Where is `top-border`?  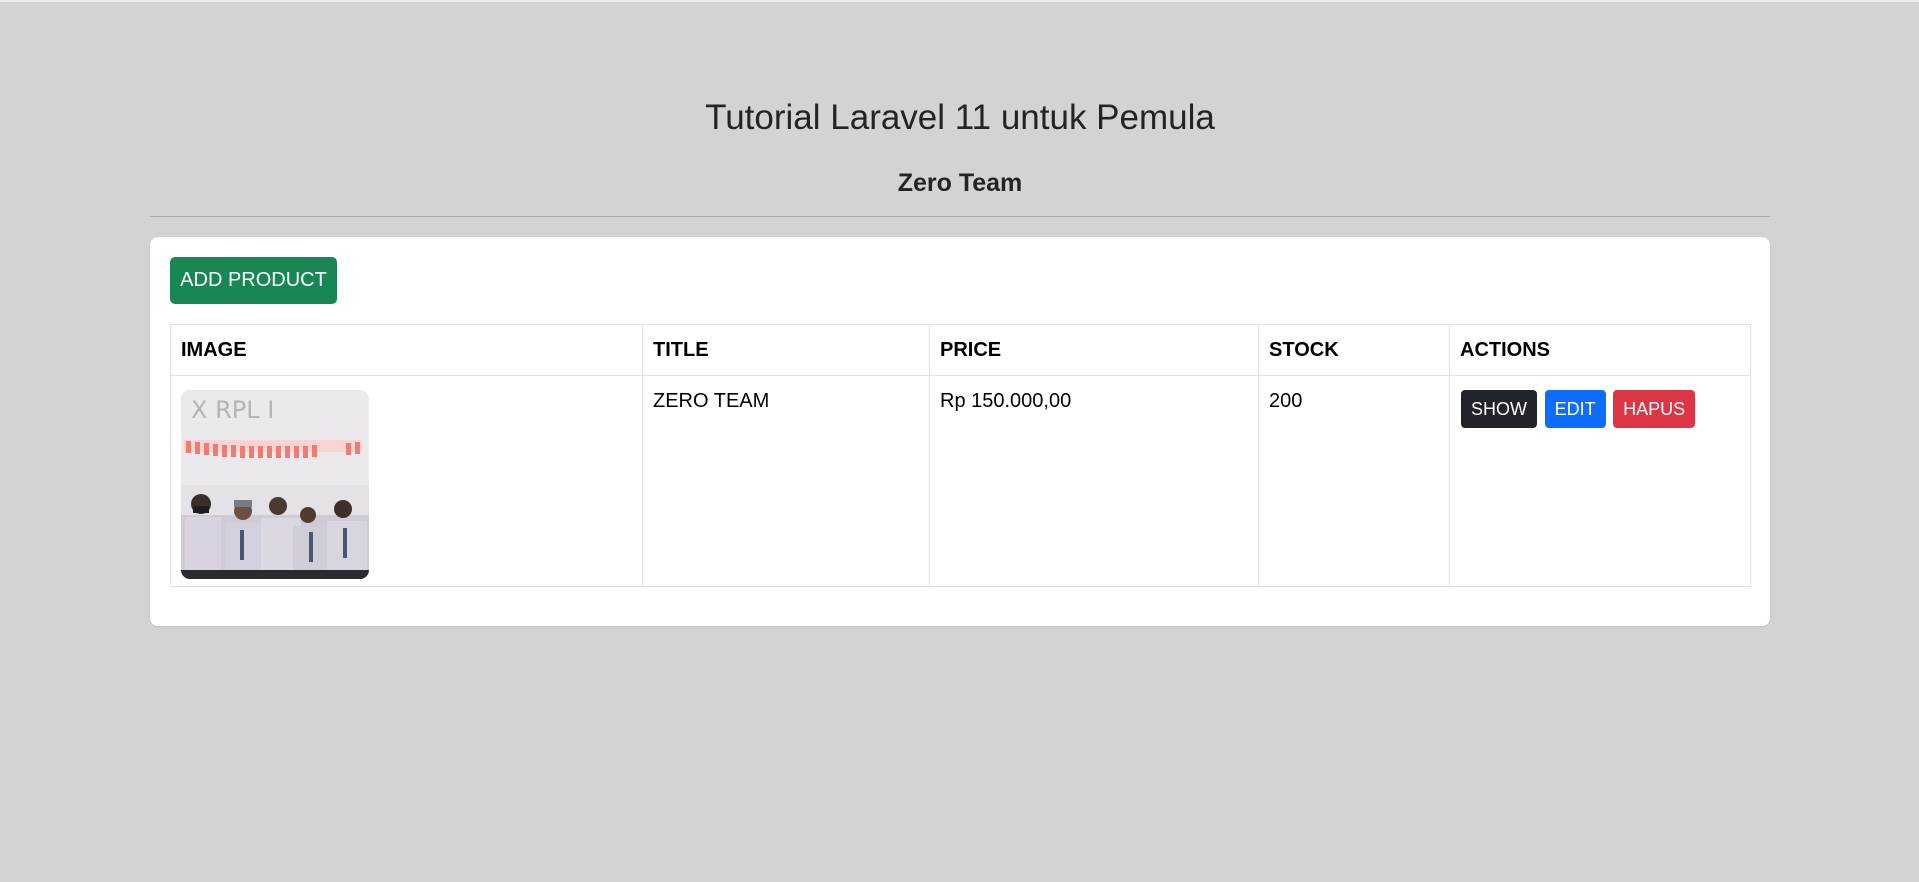 top-border is located at coordinates (959, 1).